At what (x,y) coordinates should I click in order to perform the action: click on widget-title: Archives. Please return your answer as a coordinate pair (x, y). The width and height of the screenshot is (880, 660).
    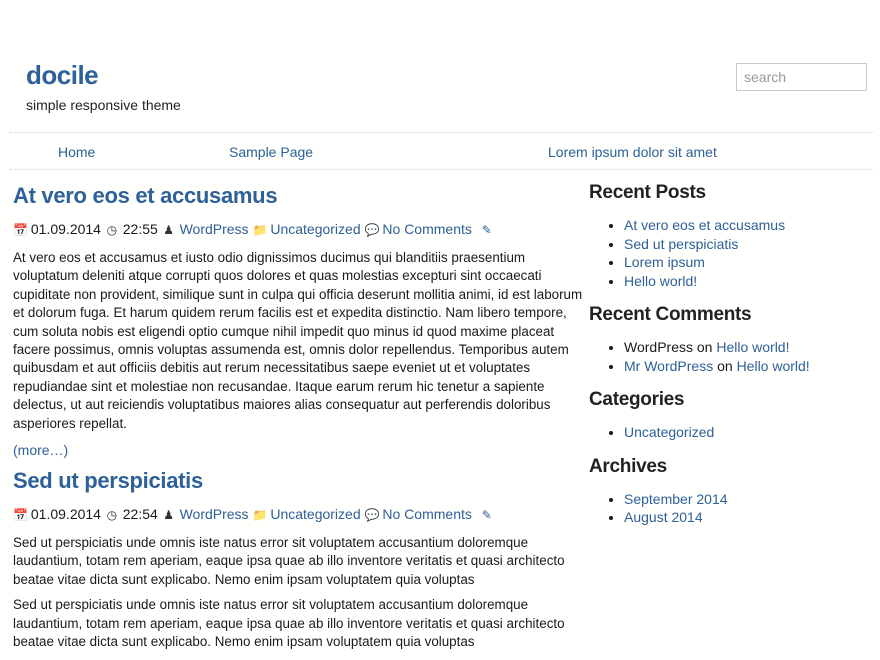
    Looking at the image, I should click on (628, 466).